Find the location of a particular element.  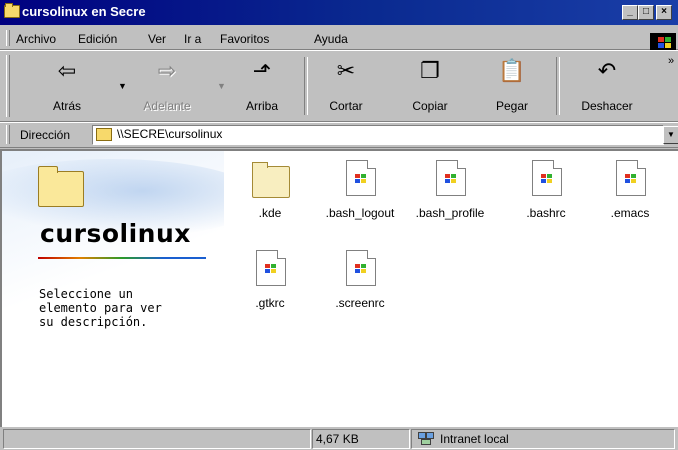

cut-label: Cortar is located at coordinates (346, 106).